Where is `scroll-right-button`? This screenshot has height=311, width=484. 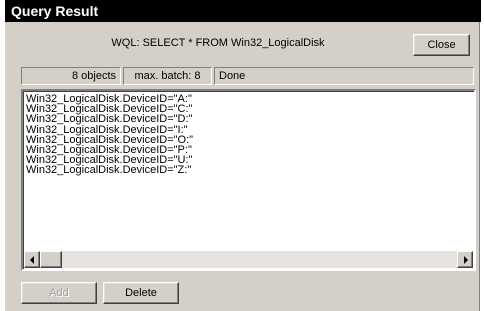
scroll-right-button is located at coordinates (465, 259).